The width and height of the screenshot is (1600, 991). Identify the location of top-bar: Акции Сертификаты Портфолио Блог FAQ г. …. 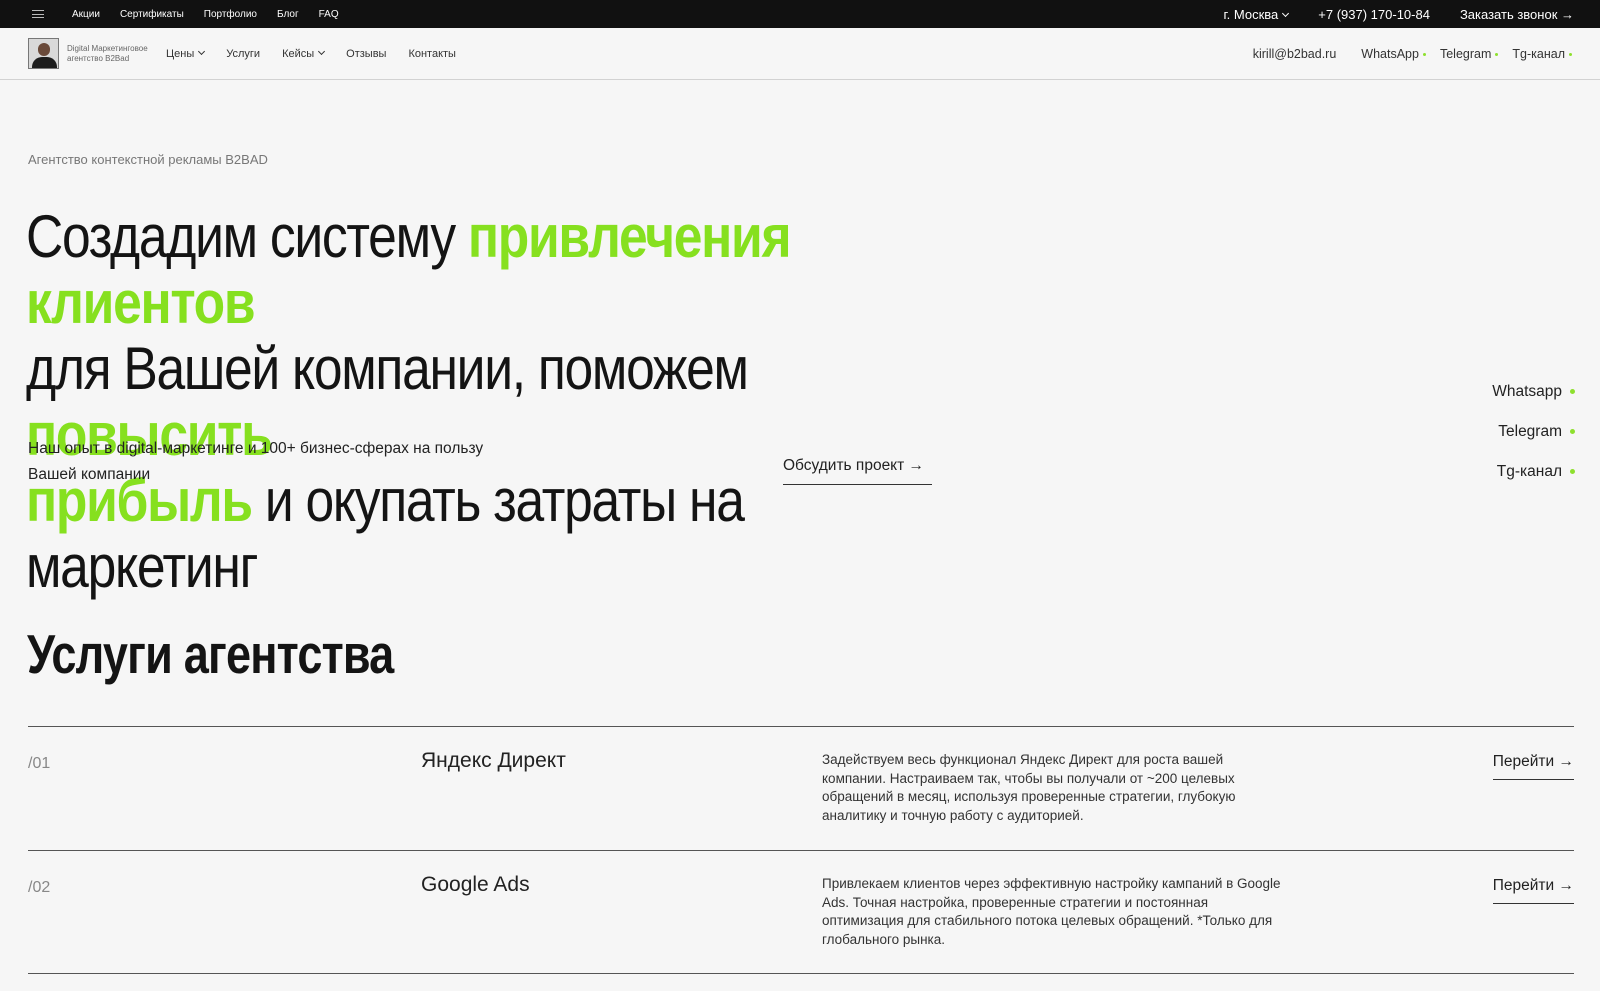
(800, 14).